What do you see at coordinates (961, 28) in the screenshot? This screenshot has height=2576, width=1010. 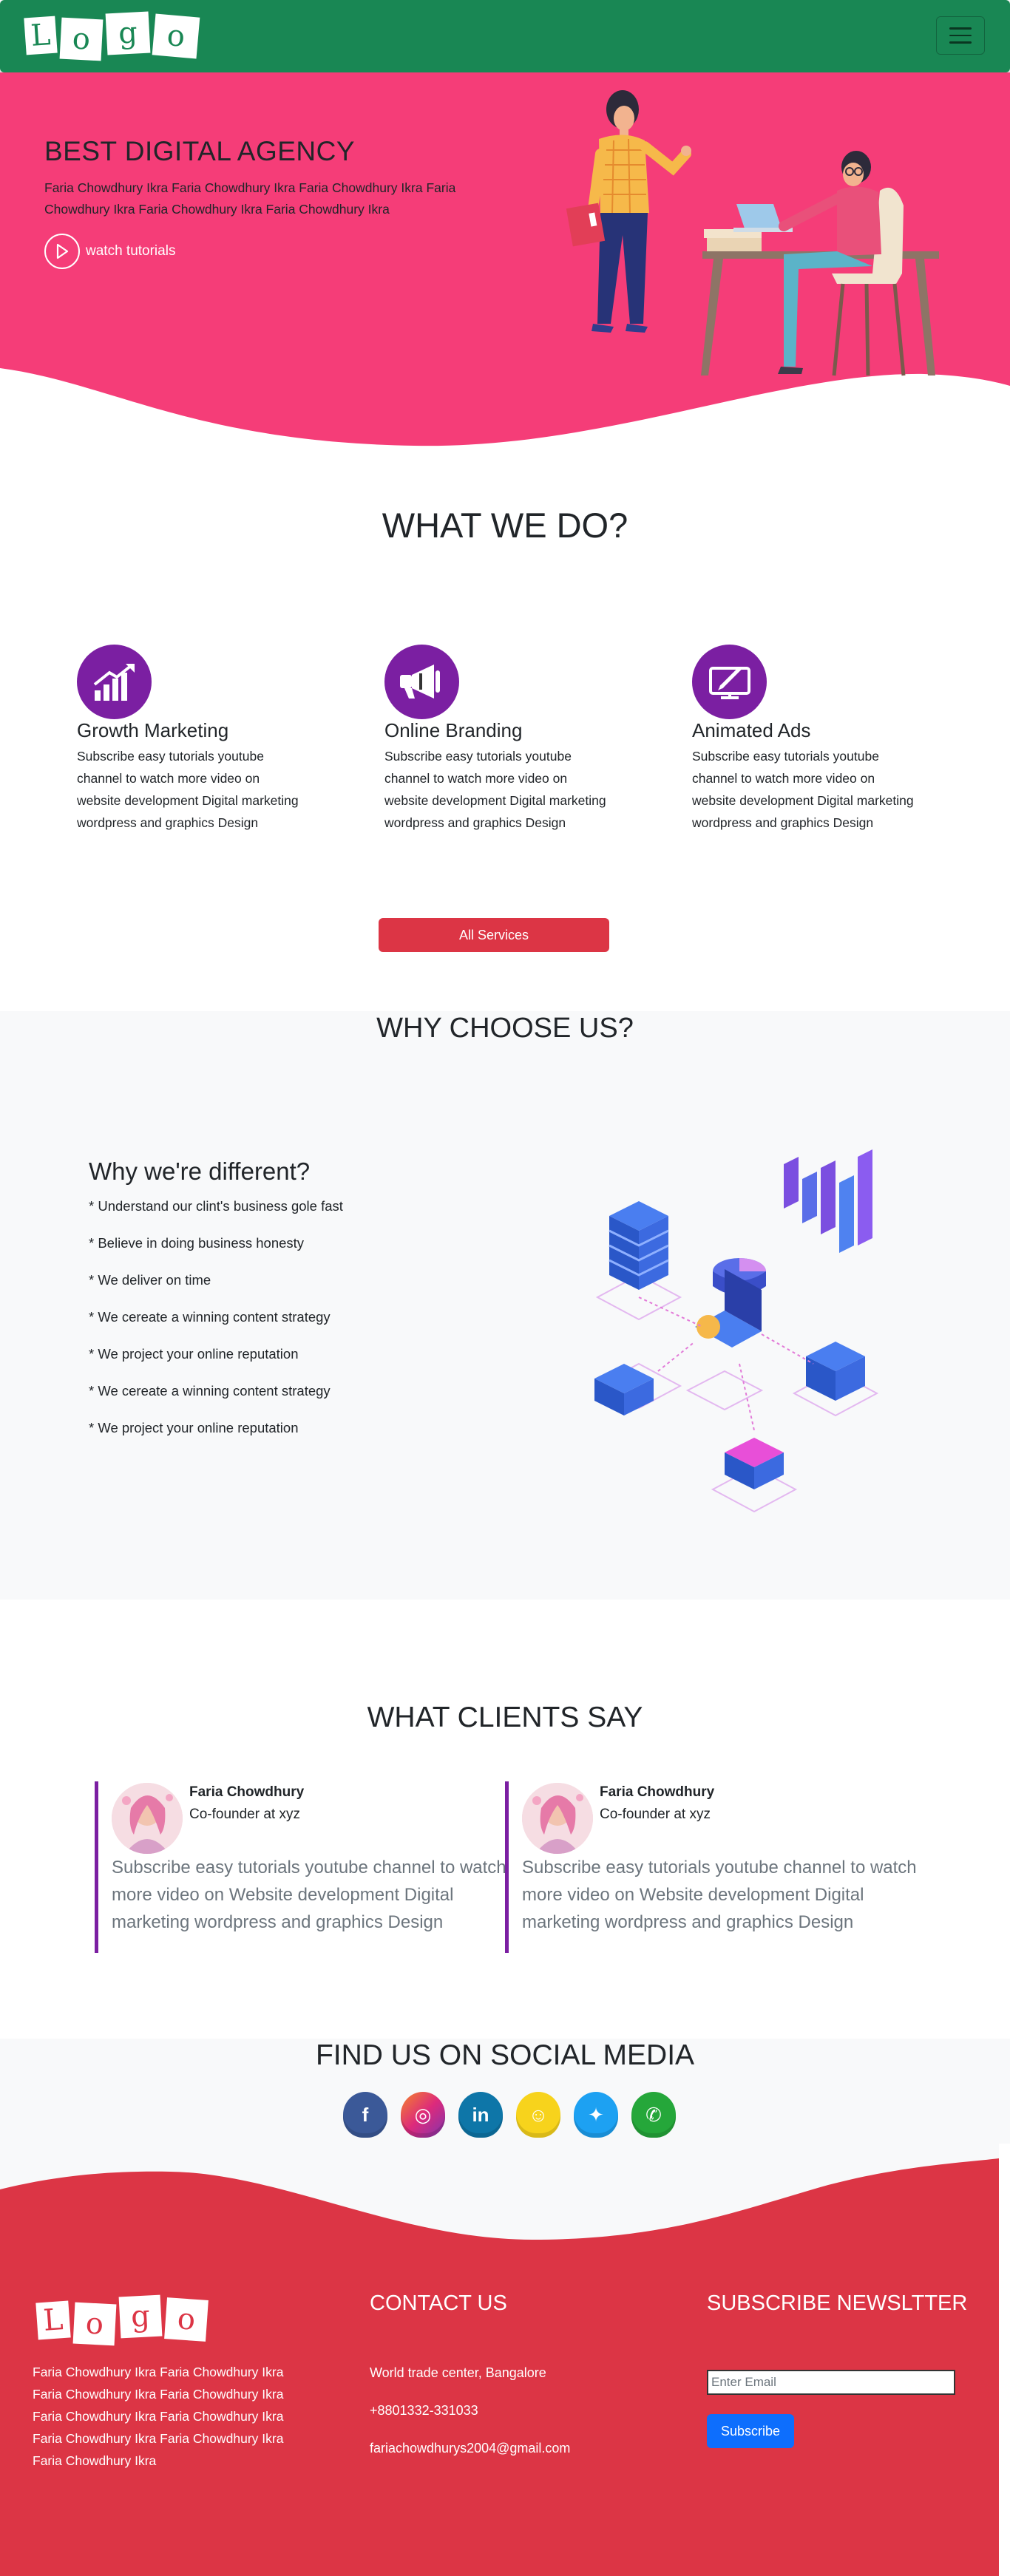 I see `hamburger-icon` at bounding box center [961, 28].